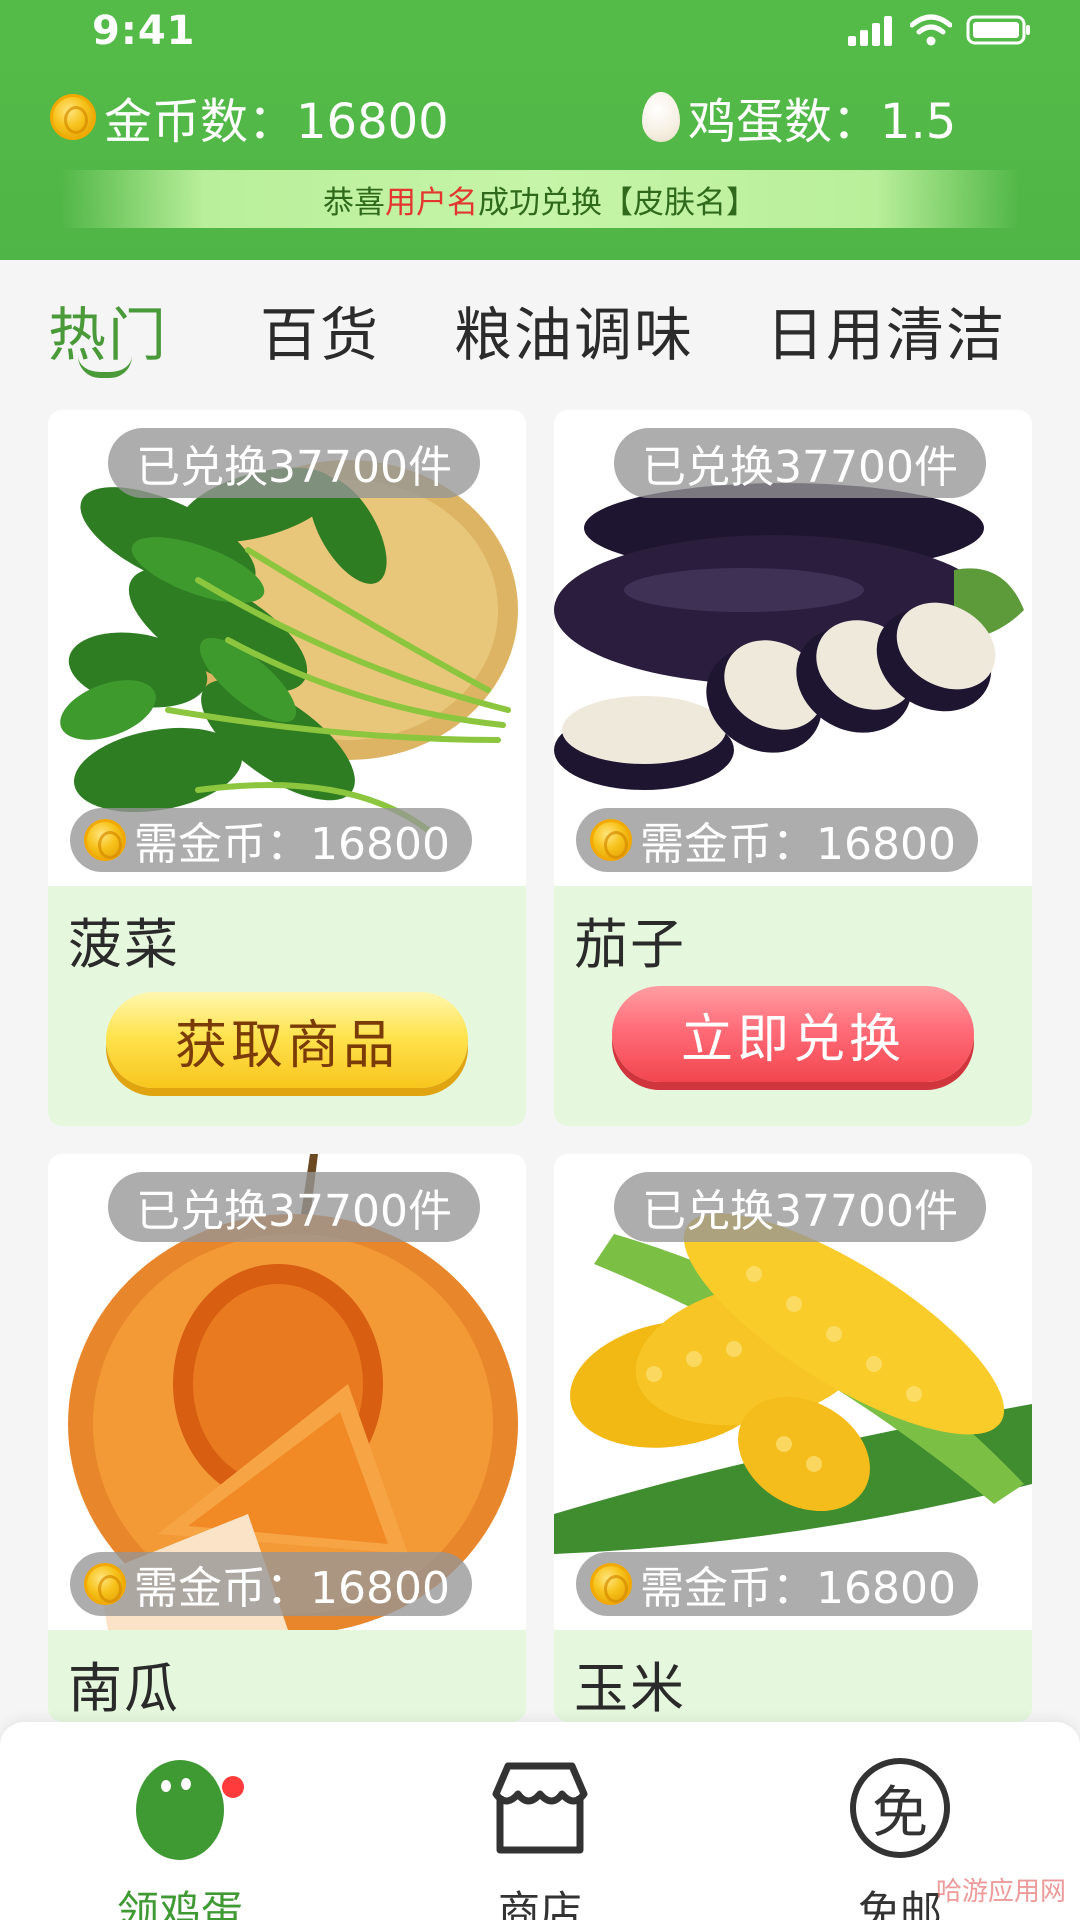 The width and height of the screenshot is (1080, 1920). I want to click on exchange-announcement-banner: 恭喜 用户名 成功兑换【皮肤名】, so click(540, 199).